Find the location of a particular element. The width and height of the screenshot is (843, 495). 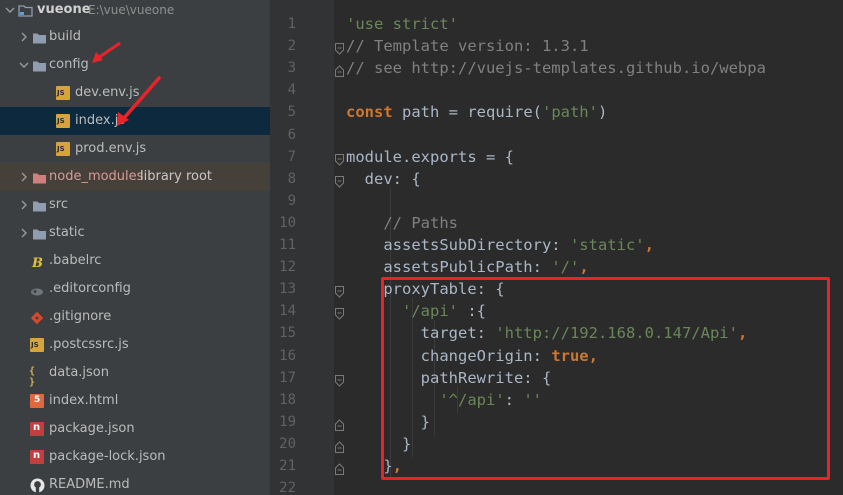

tree-item: prod.env.js is located at coordinates (135, 149).